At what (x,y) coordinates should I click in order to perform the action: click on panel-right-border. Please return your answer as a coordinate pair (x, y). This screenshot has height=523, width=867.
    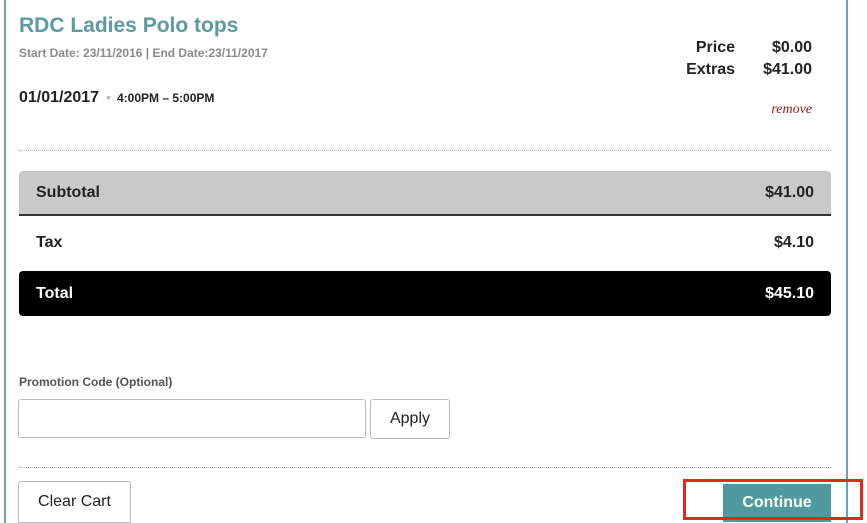
    Looking at the image, I should click on (847, 261).